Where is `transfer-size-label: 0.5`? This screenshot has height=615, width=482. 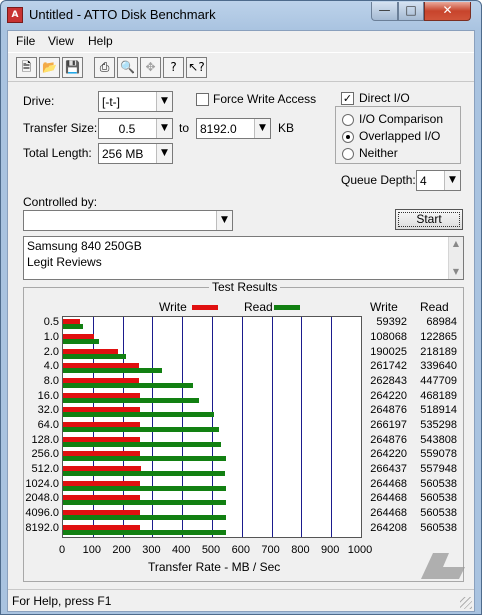
transfer-size-label: 0.5 is located at coordinates (51, 322).